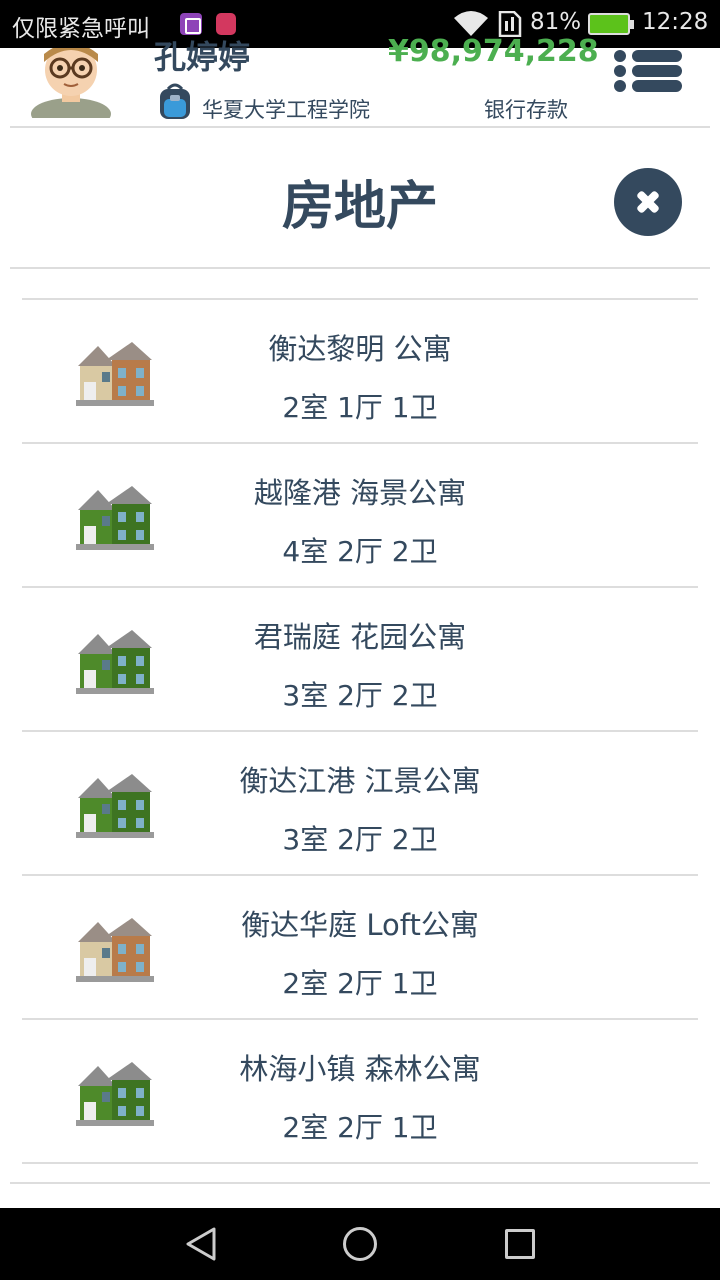 This screenshot has height=1280, width=720. What do you see at coordinates (360, 660) in the screenshot?
I see `property-row: 君瑞庭 花园公寓 3室 2厅 2卫` at bounding box center [360, 660].